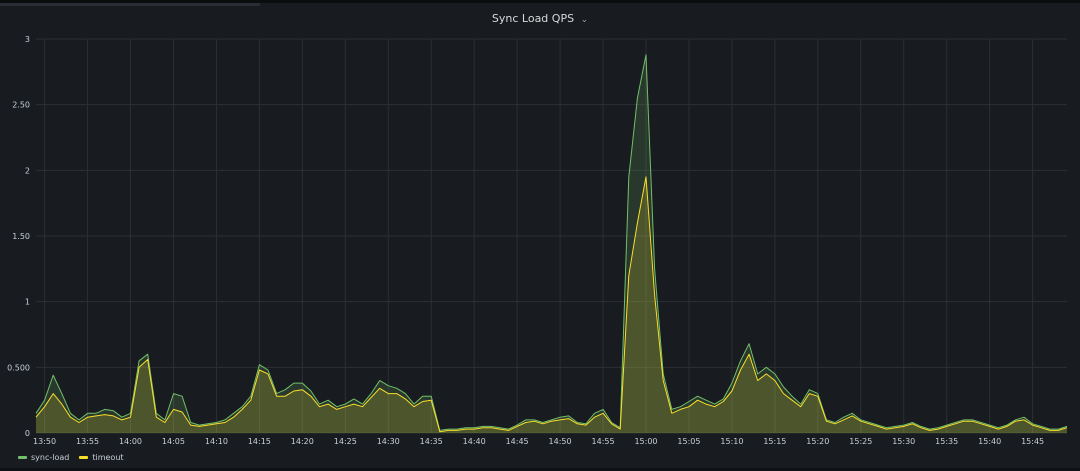  What do you see at coordinates (860, 441) in the screenshot?
I see `x-tick-label: 15:25` at bounding box center [860, 441].